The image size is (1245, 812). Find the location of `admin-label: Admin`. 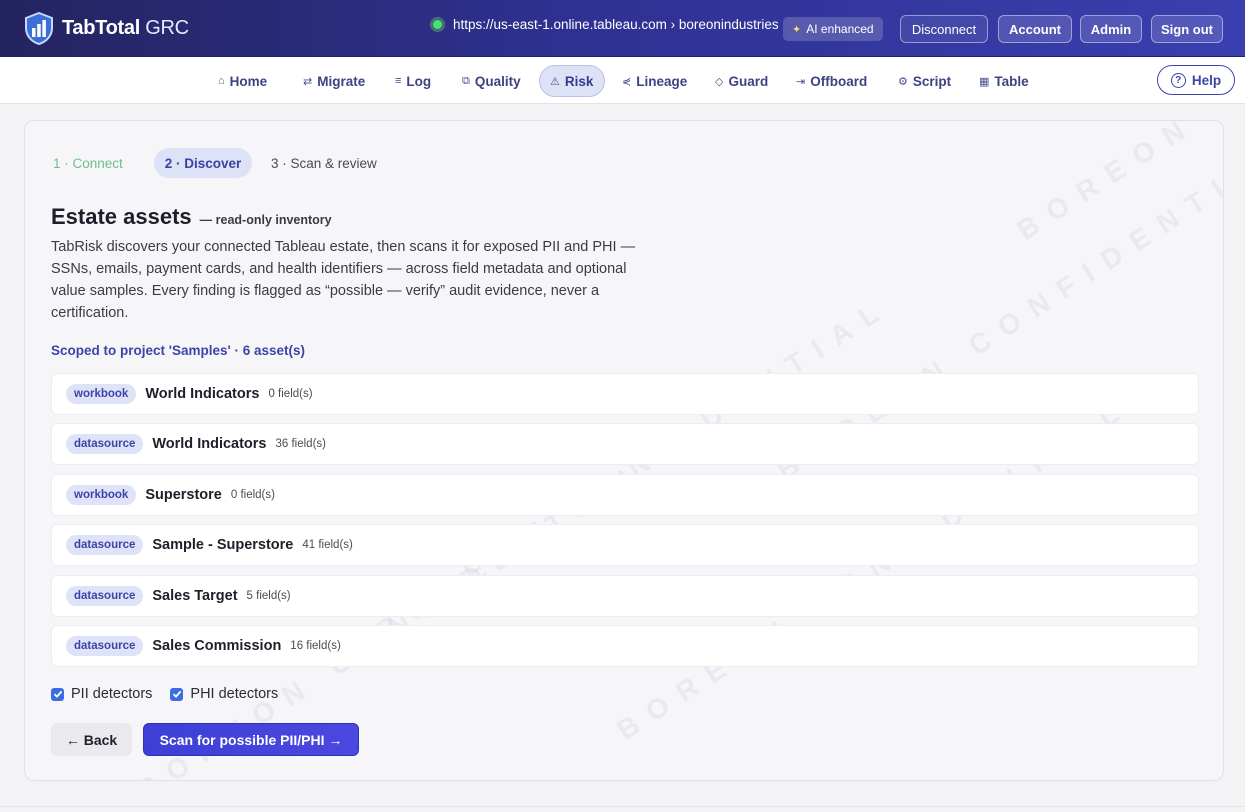

admin-label: Admin is located at coordinates (1111, 29).